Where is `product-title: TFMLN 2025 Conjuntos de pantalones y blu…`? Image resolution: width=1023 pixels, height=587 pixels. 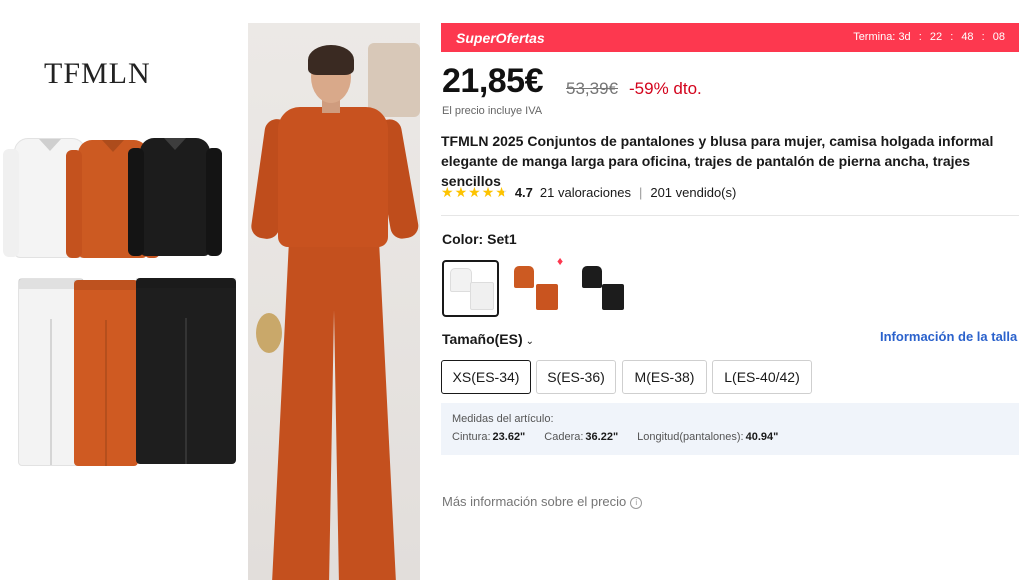
product-title: TFMLN 2025 Conjuntos de pantalones y blu… is located at coordinates (717, 161).